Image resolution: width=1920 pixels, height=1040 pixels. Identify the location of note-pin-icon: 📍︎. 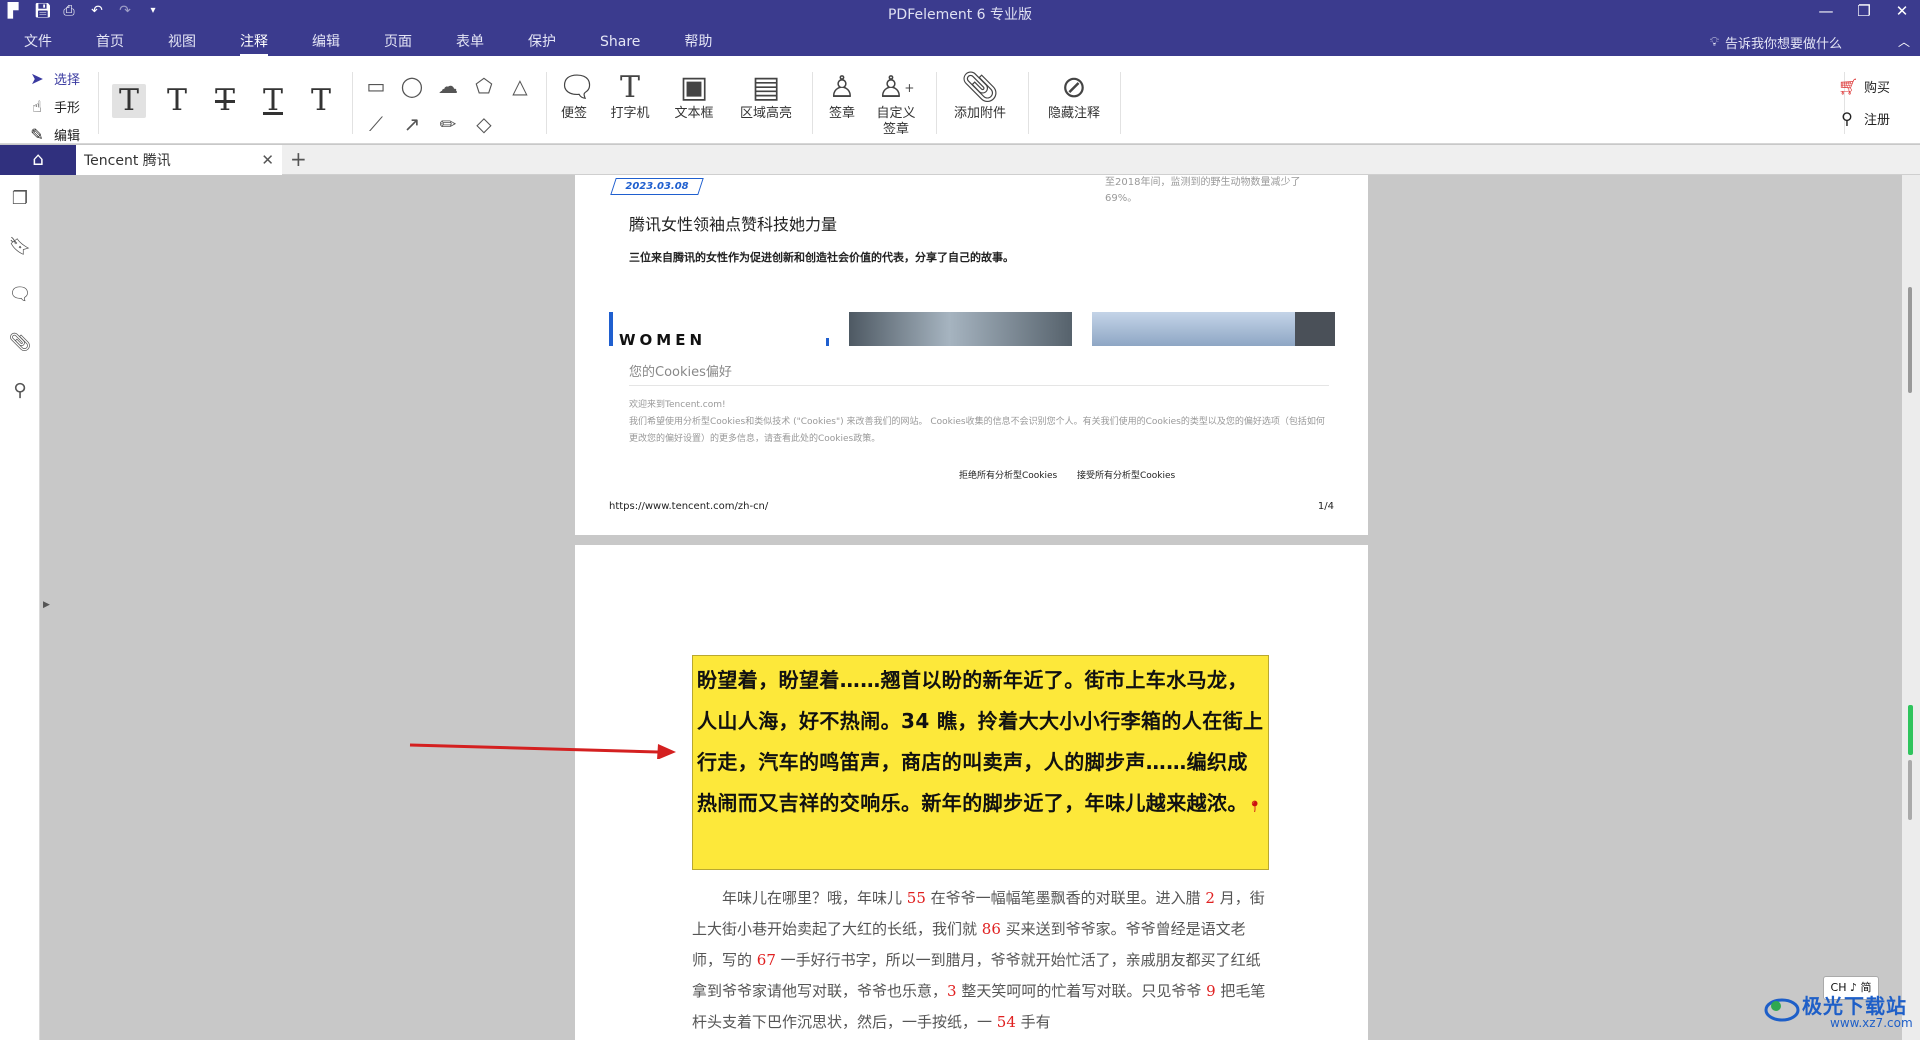
(1255, 806).